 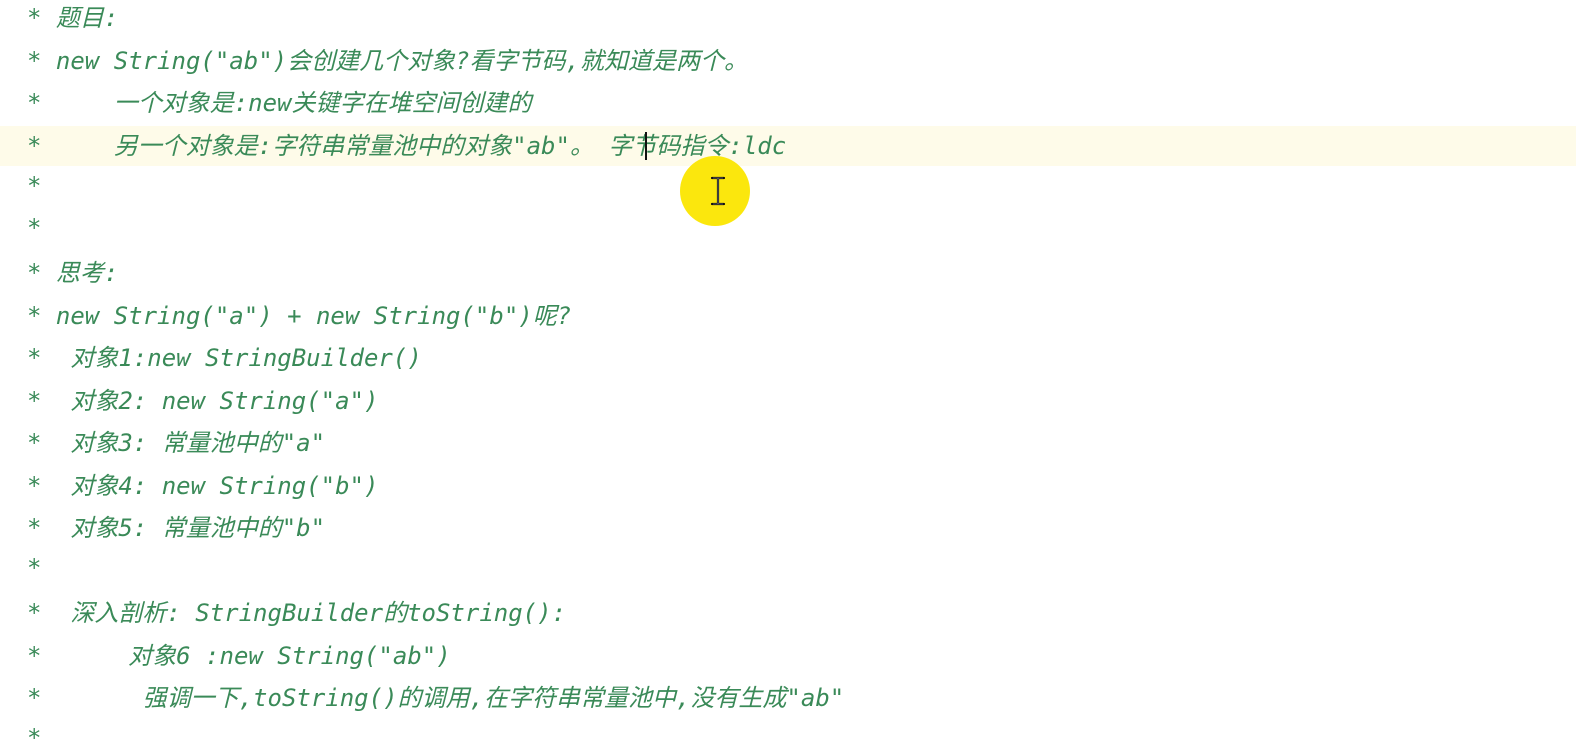 What do you see at coordinates (788, 401) in the screenshot?
I see `code-line: * 对象2: new String("a")` at bounding box center [788, 401].